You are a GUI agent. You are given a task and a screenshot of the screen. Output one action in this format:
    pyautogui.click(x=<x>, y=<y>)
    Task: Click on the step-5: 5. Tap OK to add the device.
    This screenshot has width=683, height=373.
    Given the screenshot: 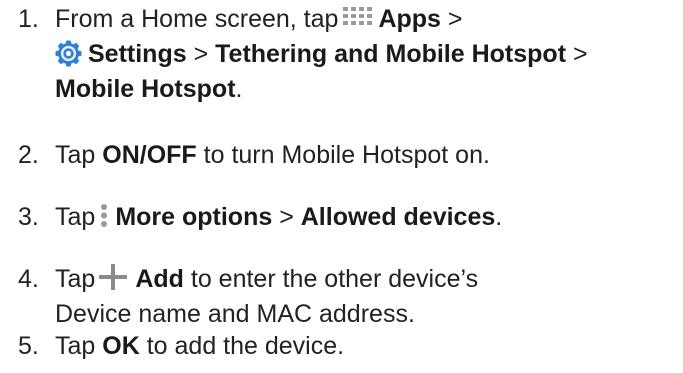 What is the action you would take?
    pyautogui.click(x=348, y=346)
    